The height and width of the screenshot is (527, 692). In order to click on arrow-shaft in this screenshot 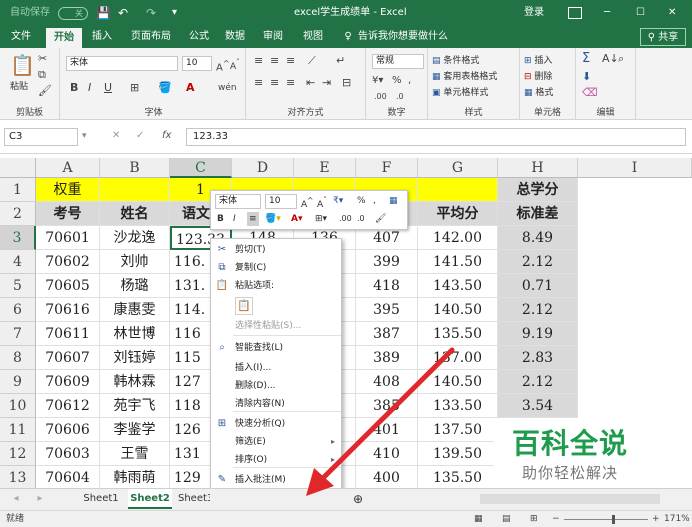, I will do `click(385, 416)`.